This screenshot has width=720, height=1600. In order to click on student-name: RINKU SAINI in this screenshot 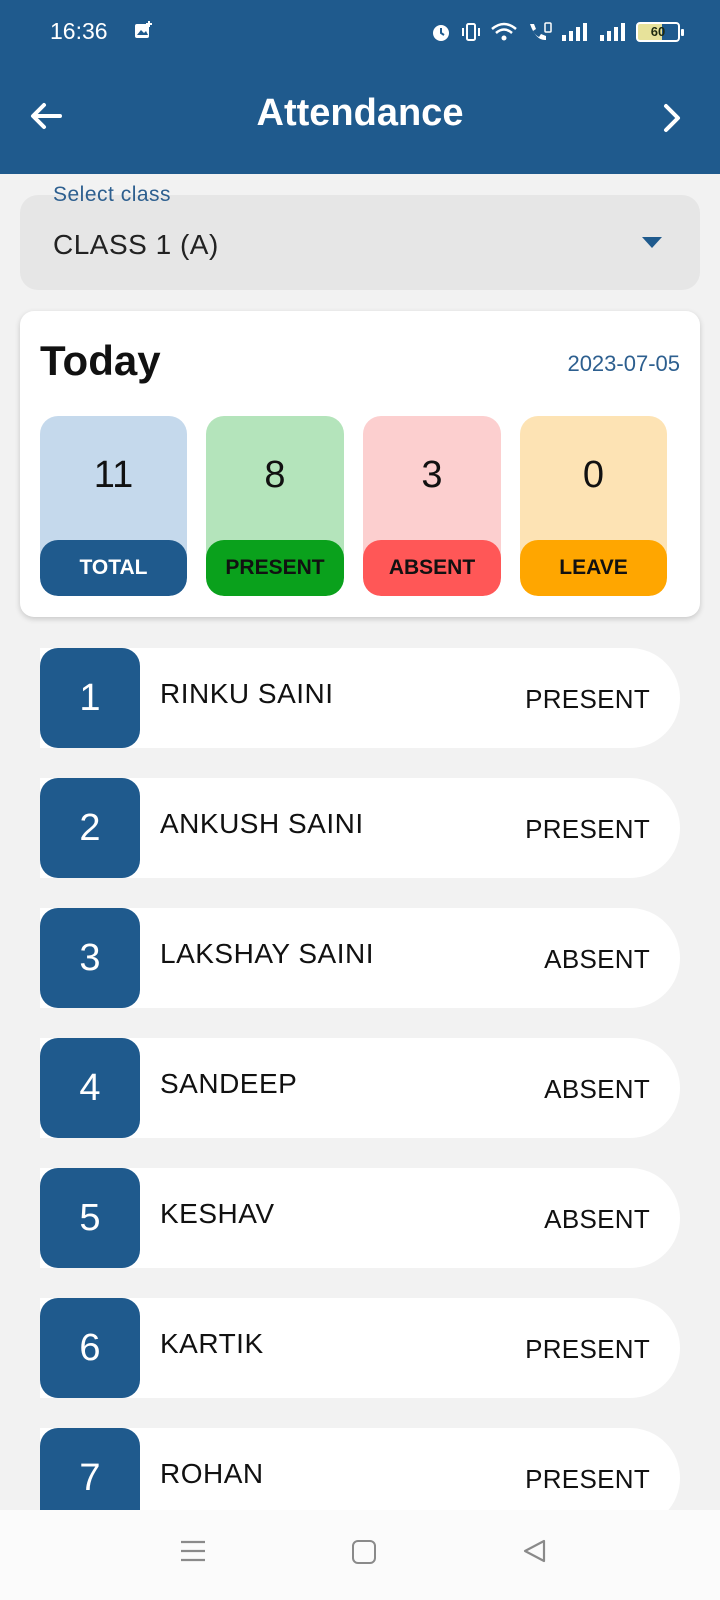, I will do `click(247, 693)`.